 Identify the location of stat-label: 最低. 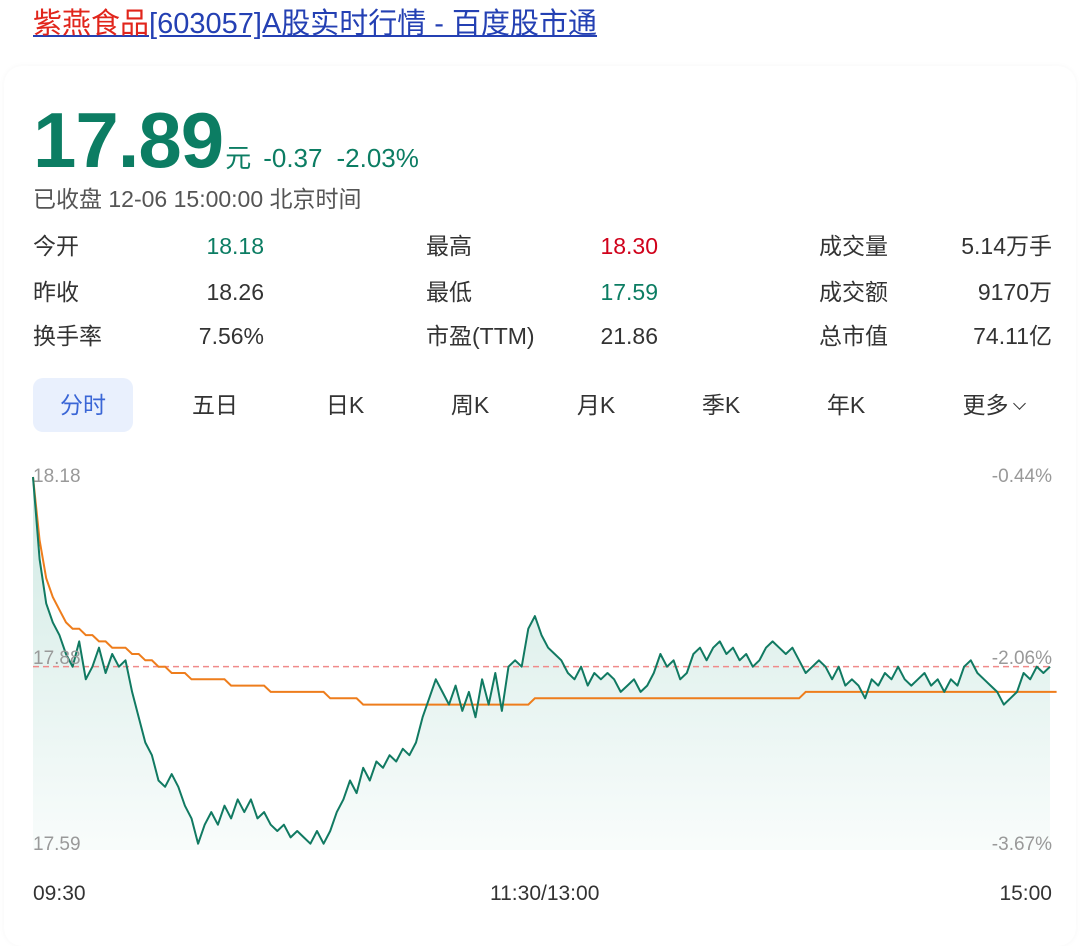
(449, 292).